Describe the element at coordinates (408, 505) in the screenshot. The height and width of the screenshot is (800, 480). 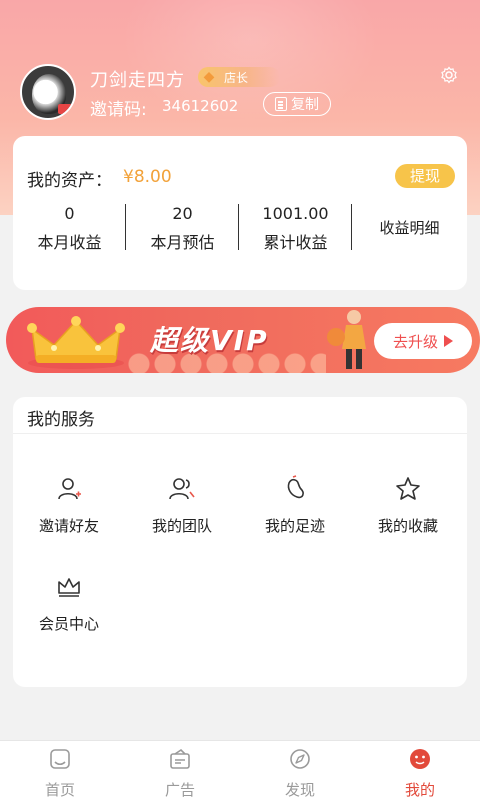
I see `service-favorites: 我的收藏` at that location.